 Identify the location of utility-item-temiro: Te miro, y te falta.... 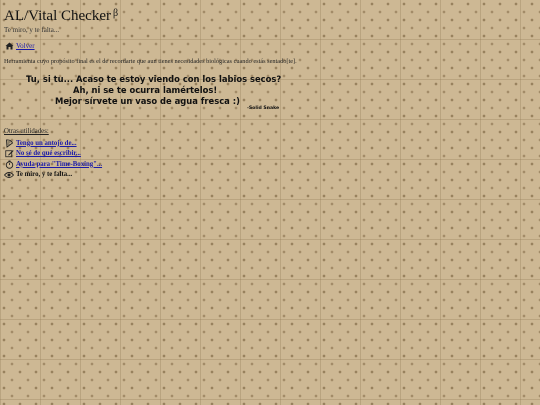
(53, 175).